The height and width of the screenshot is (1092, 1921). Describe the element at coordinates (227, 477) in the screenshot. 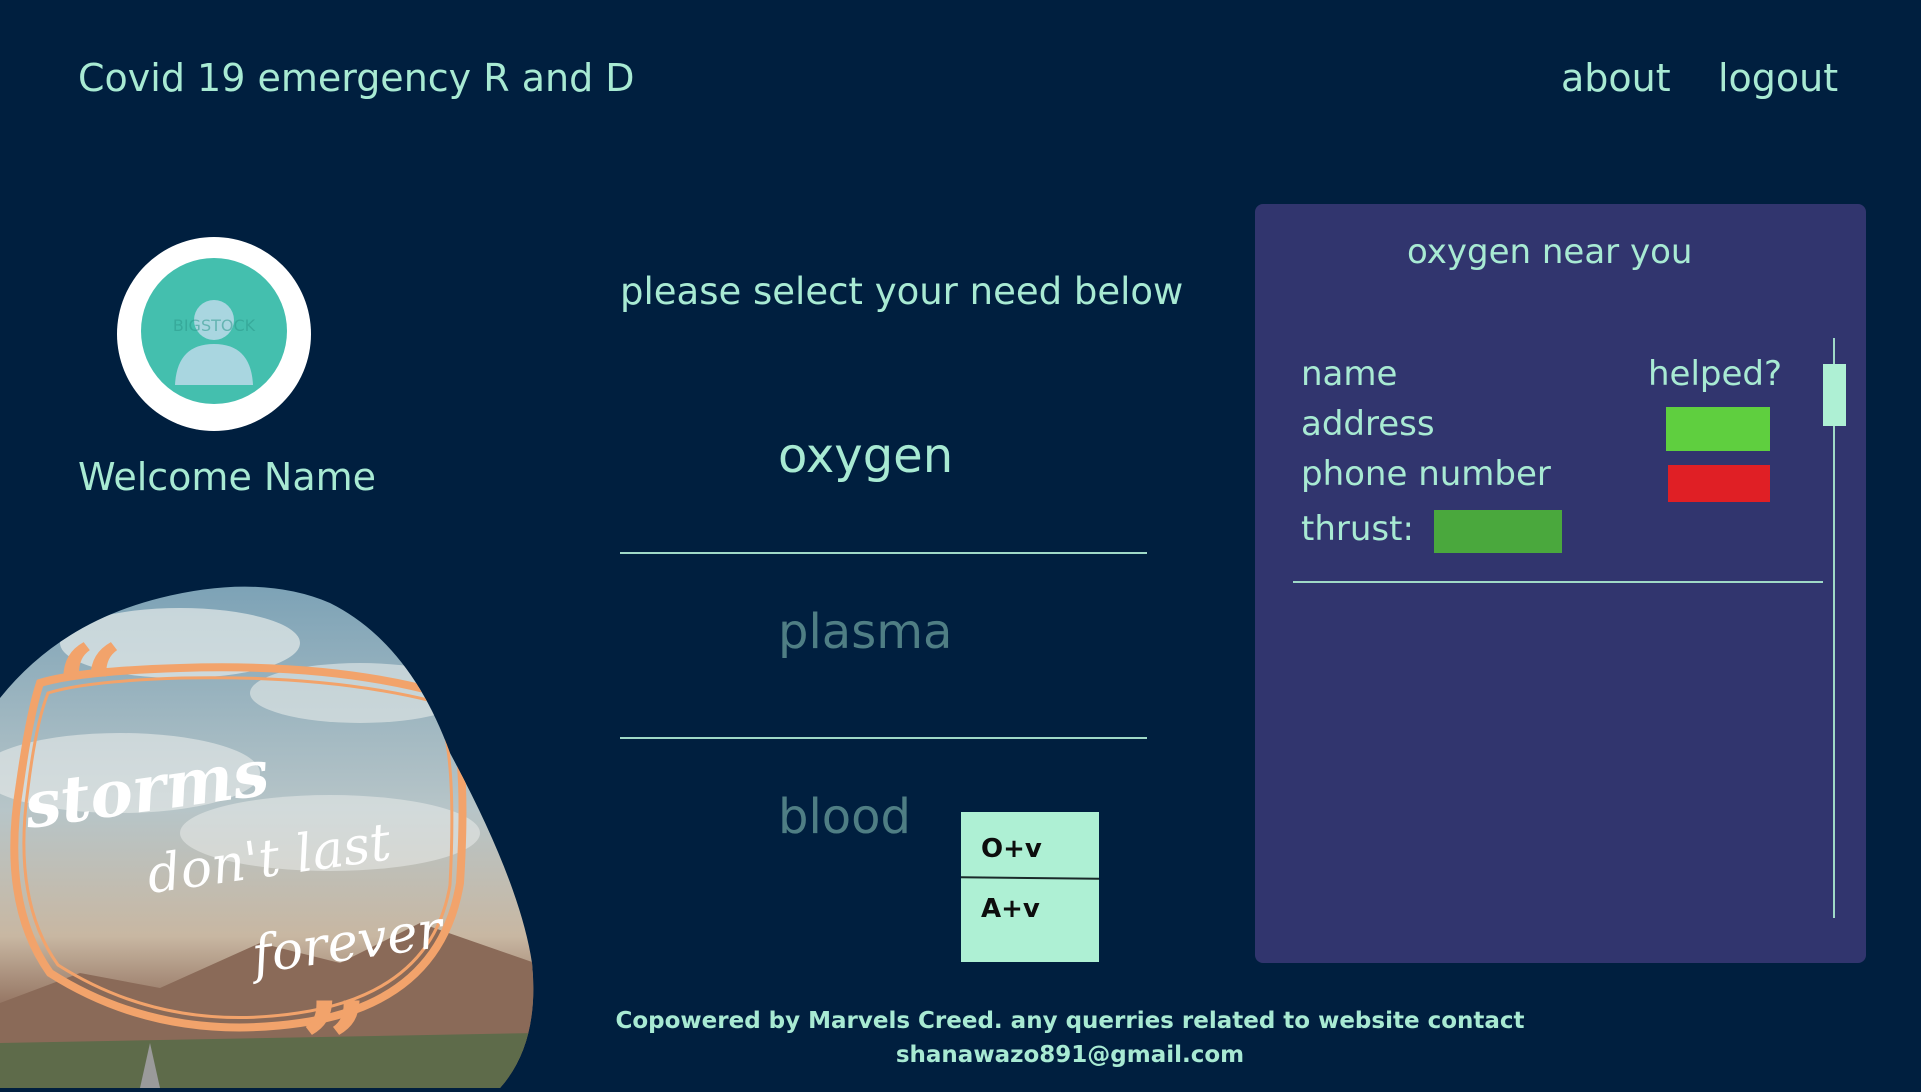

I see `welcome-text: Welcome Name` at that location.